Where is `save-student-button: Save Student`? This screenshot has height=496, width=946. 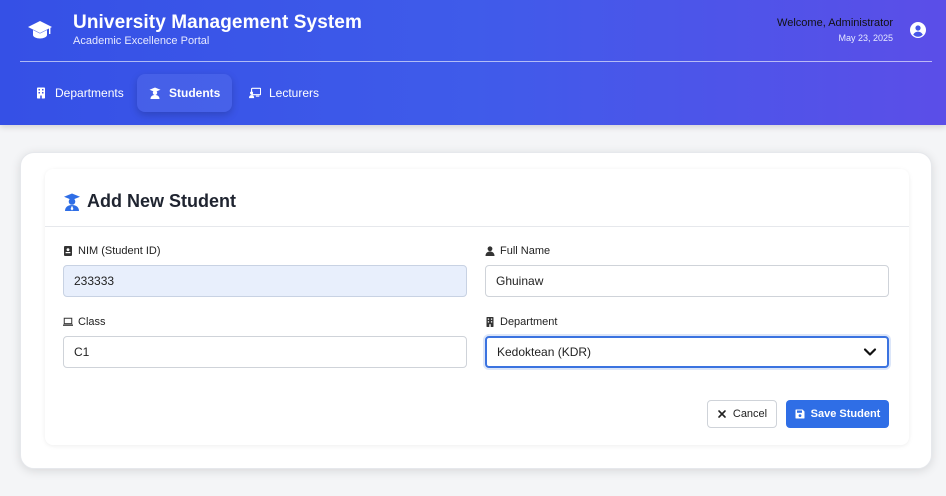
save-student-button: Save Student is located at coordinates (837, 414).